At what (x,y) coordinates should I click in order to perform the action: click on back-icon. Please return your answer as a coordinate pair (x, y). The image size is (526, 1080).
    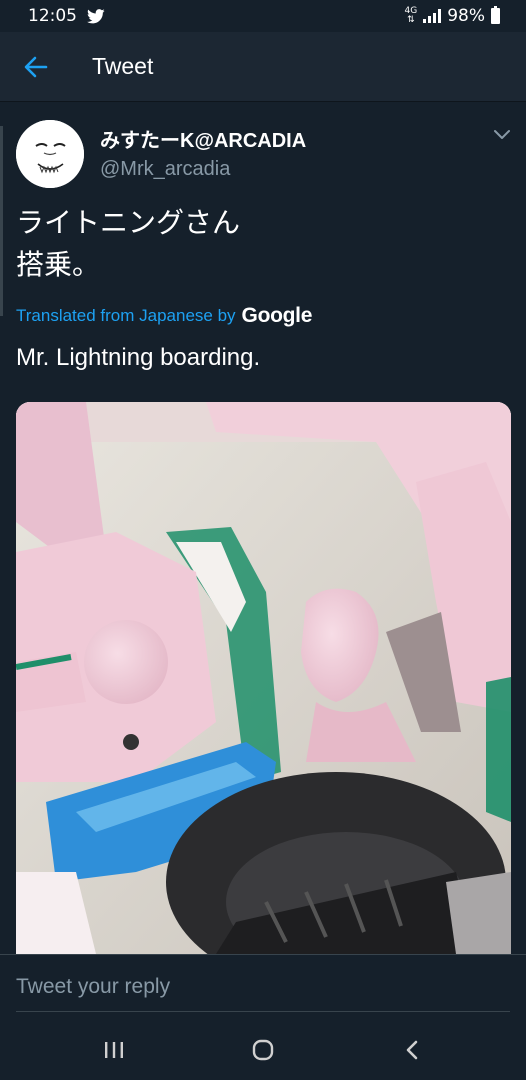
    Looking at the image, I should click on (411, 1050).